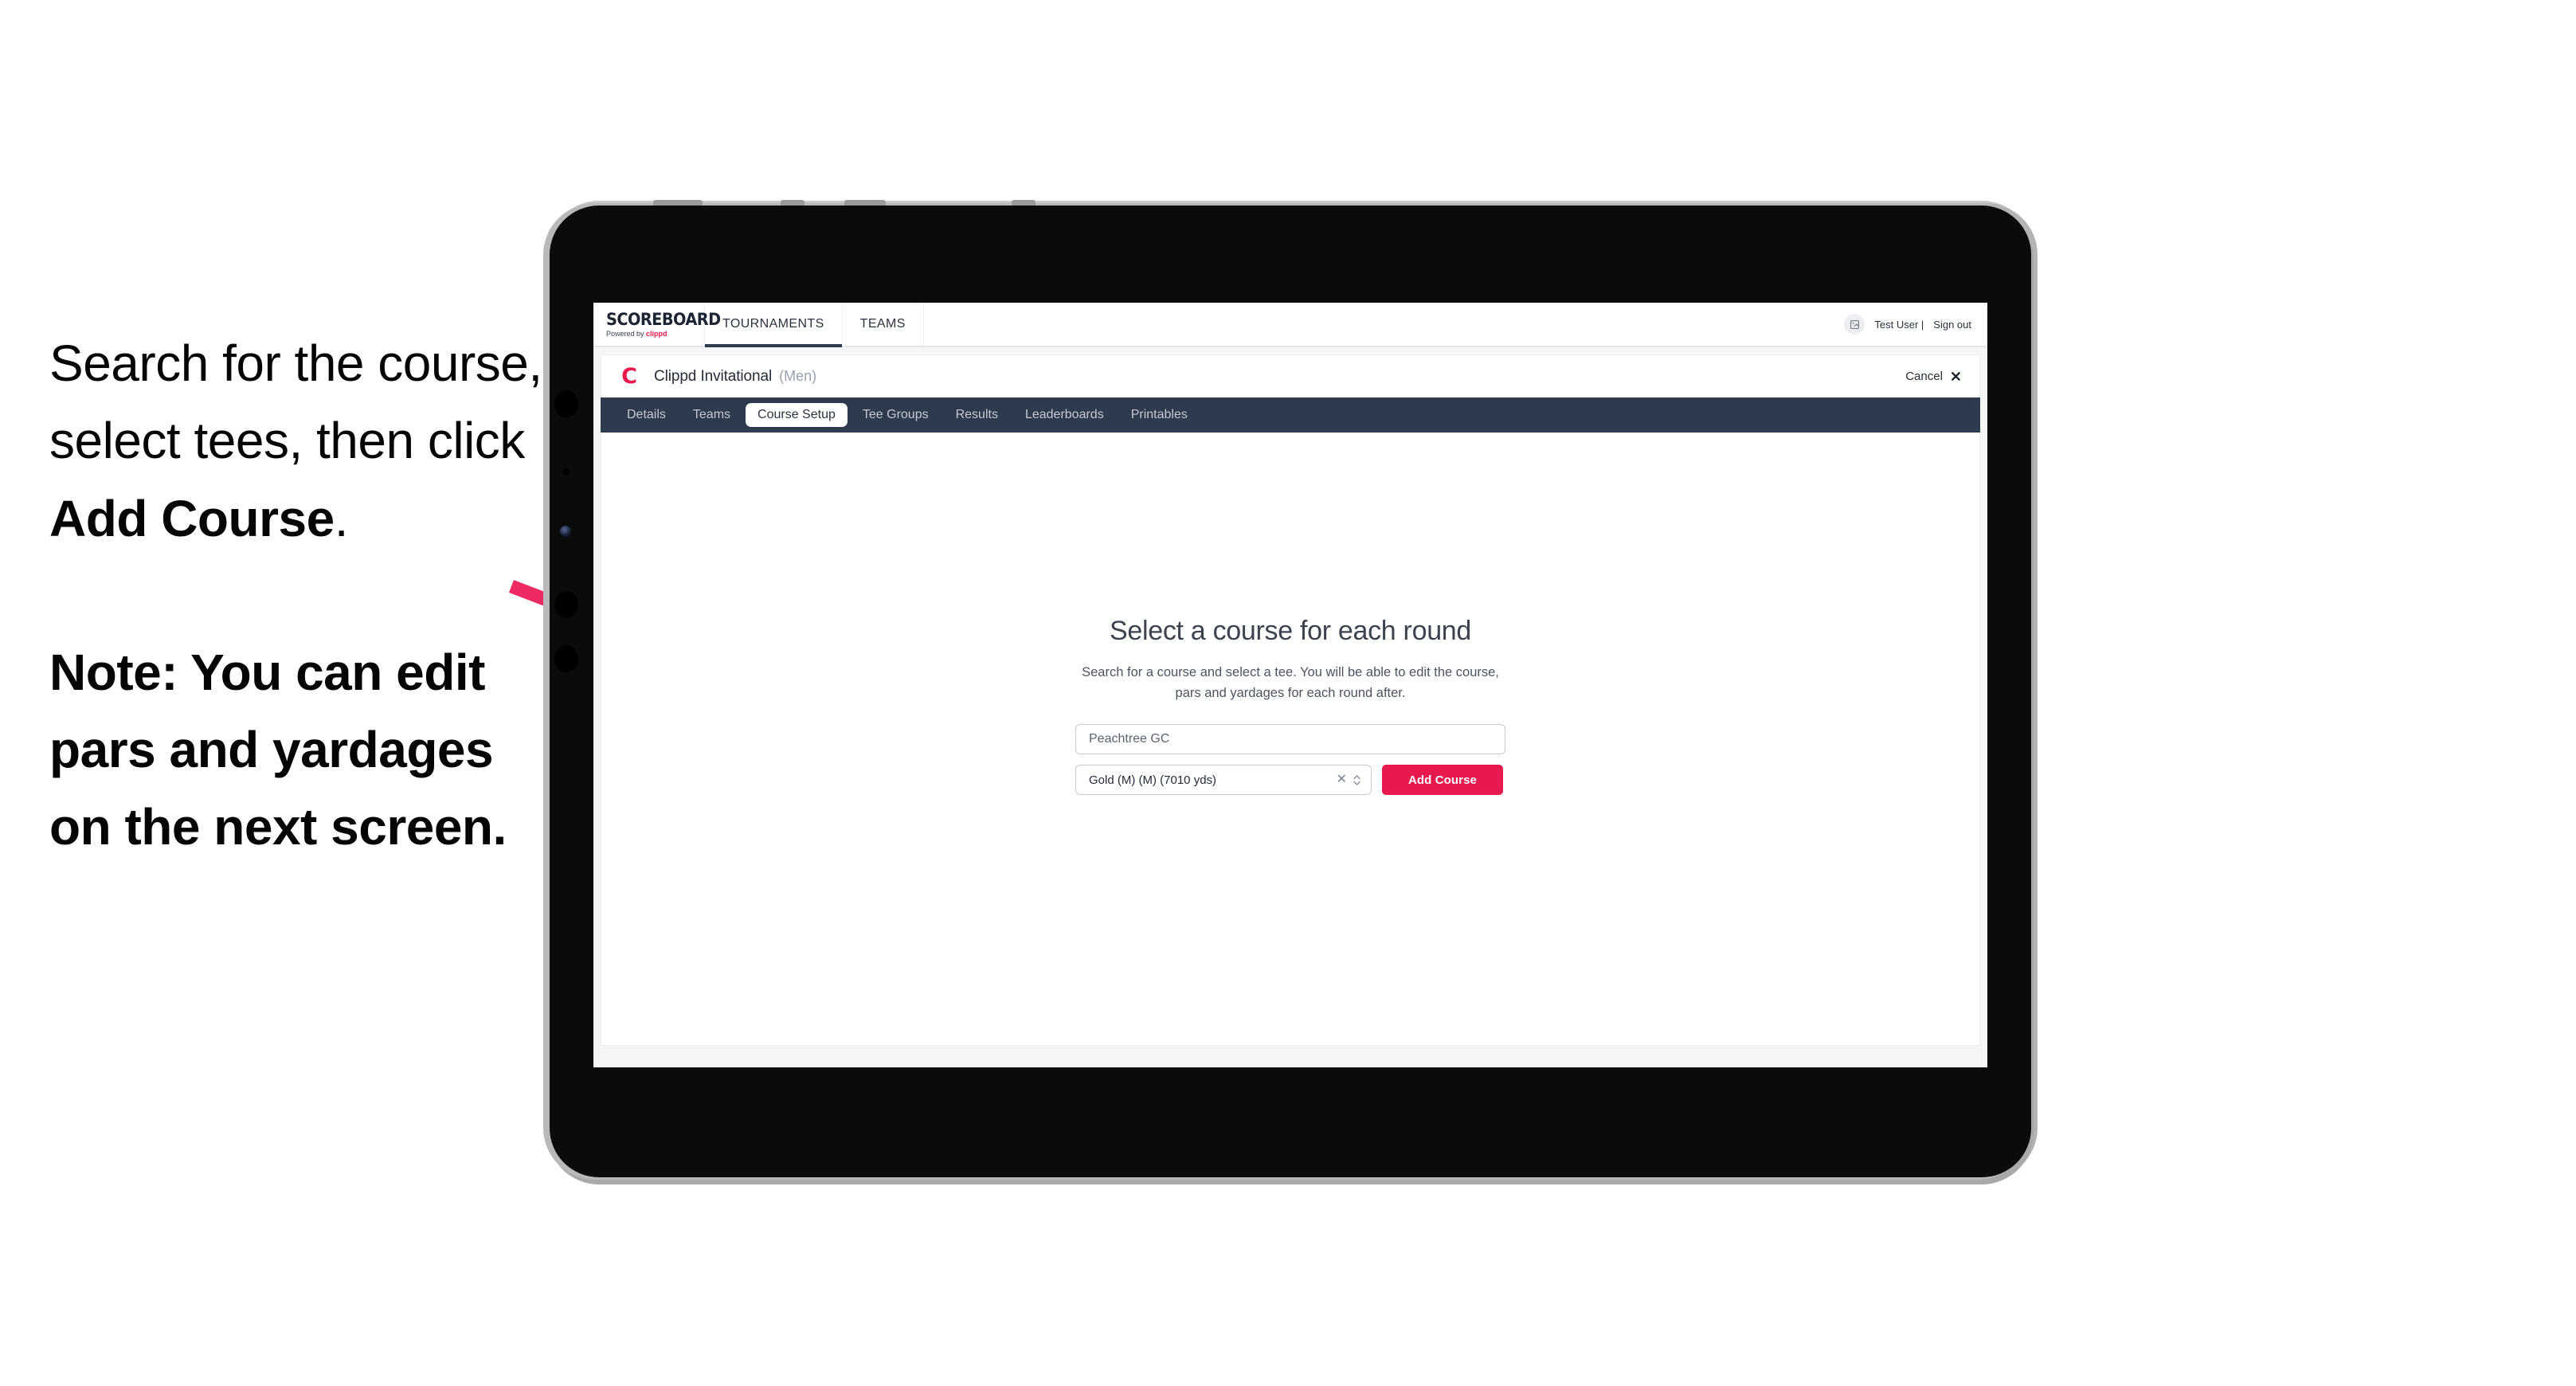 Image resolution: width=2576 pixels, height=1386 pixels. Describe the element at coordinates (1342, 779) in the screenshot. I see `clear-x-icon: ✕` at that location.